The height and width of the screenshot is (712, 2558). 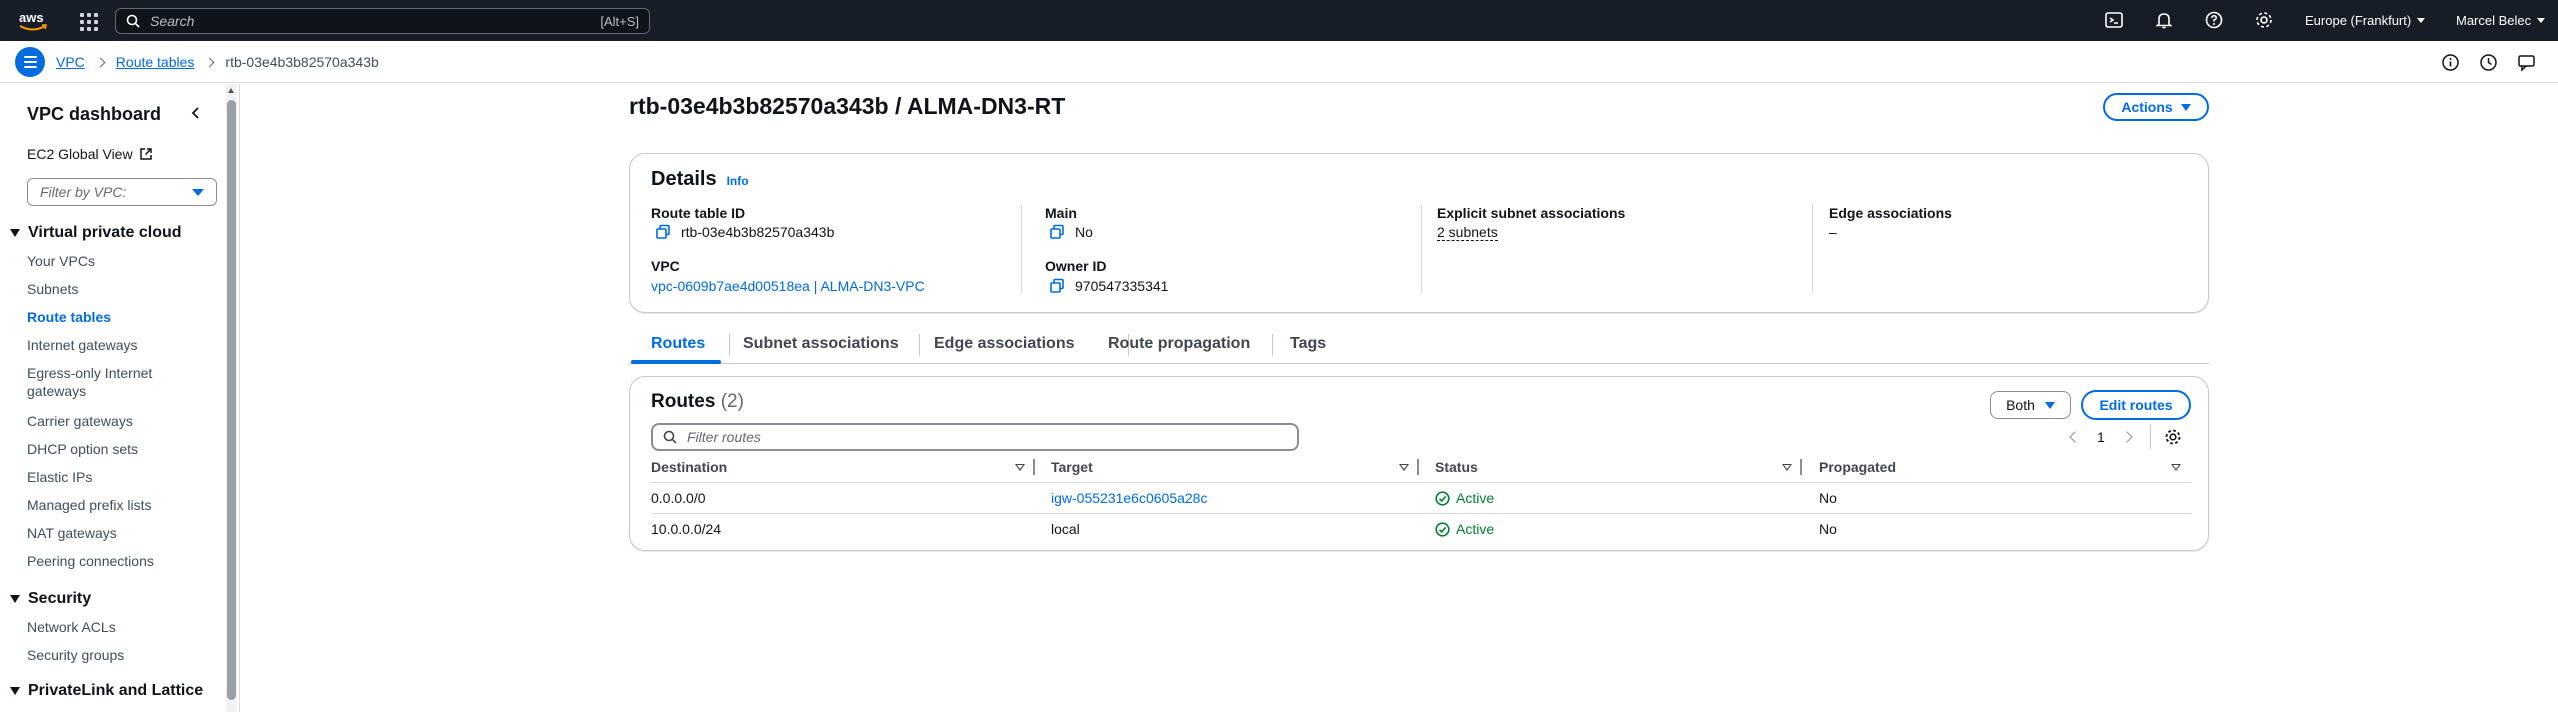 What do you see at coordinates (2114, 20) in the screenshot?
I see `cloudshell-icon` at bounding box center [2114, 20].